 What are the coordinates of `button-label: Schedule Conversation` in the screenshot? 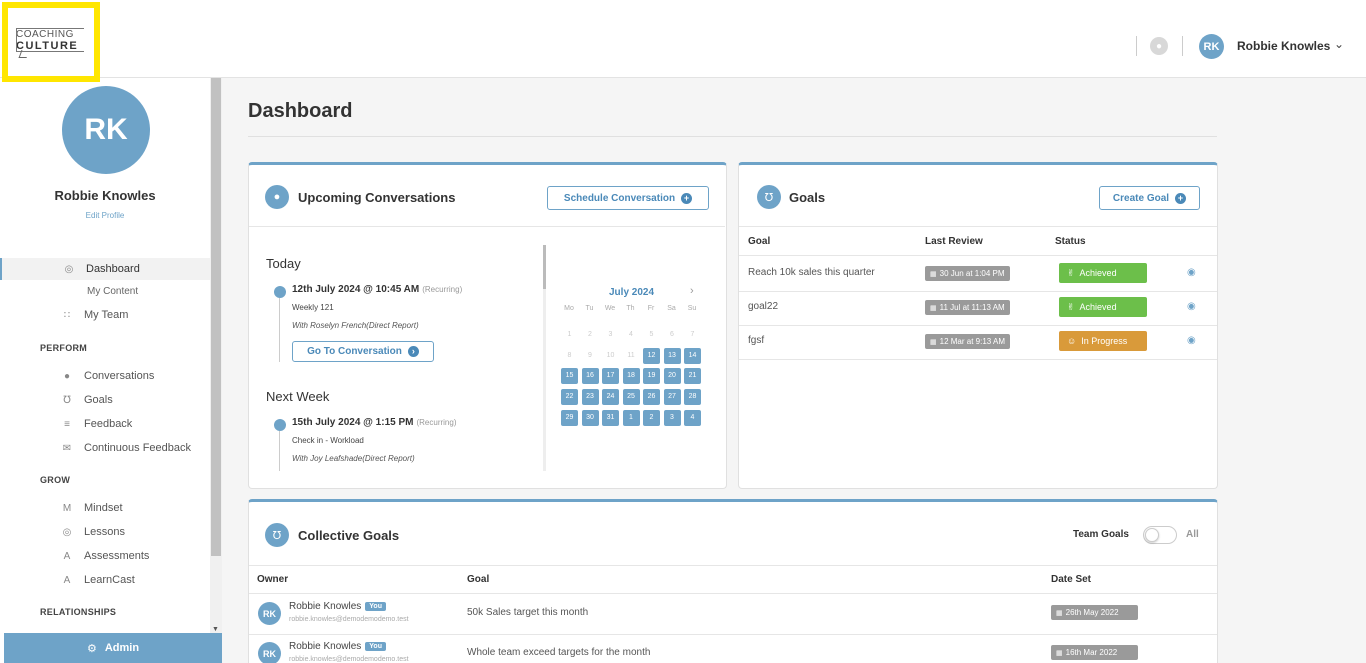 It's located at (619, 198).